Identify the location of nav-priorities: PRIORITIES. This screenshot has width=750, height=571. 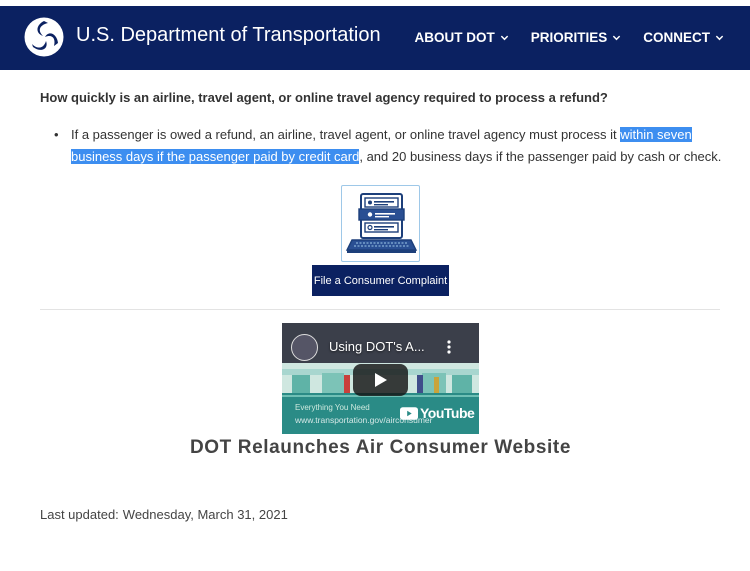
(576, 37).